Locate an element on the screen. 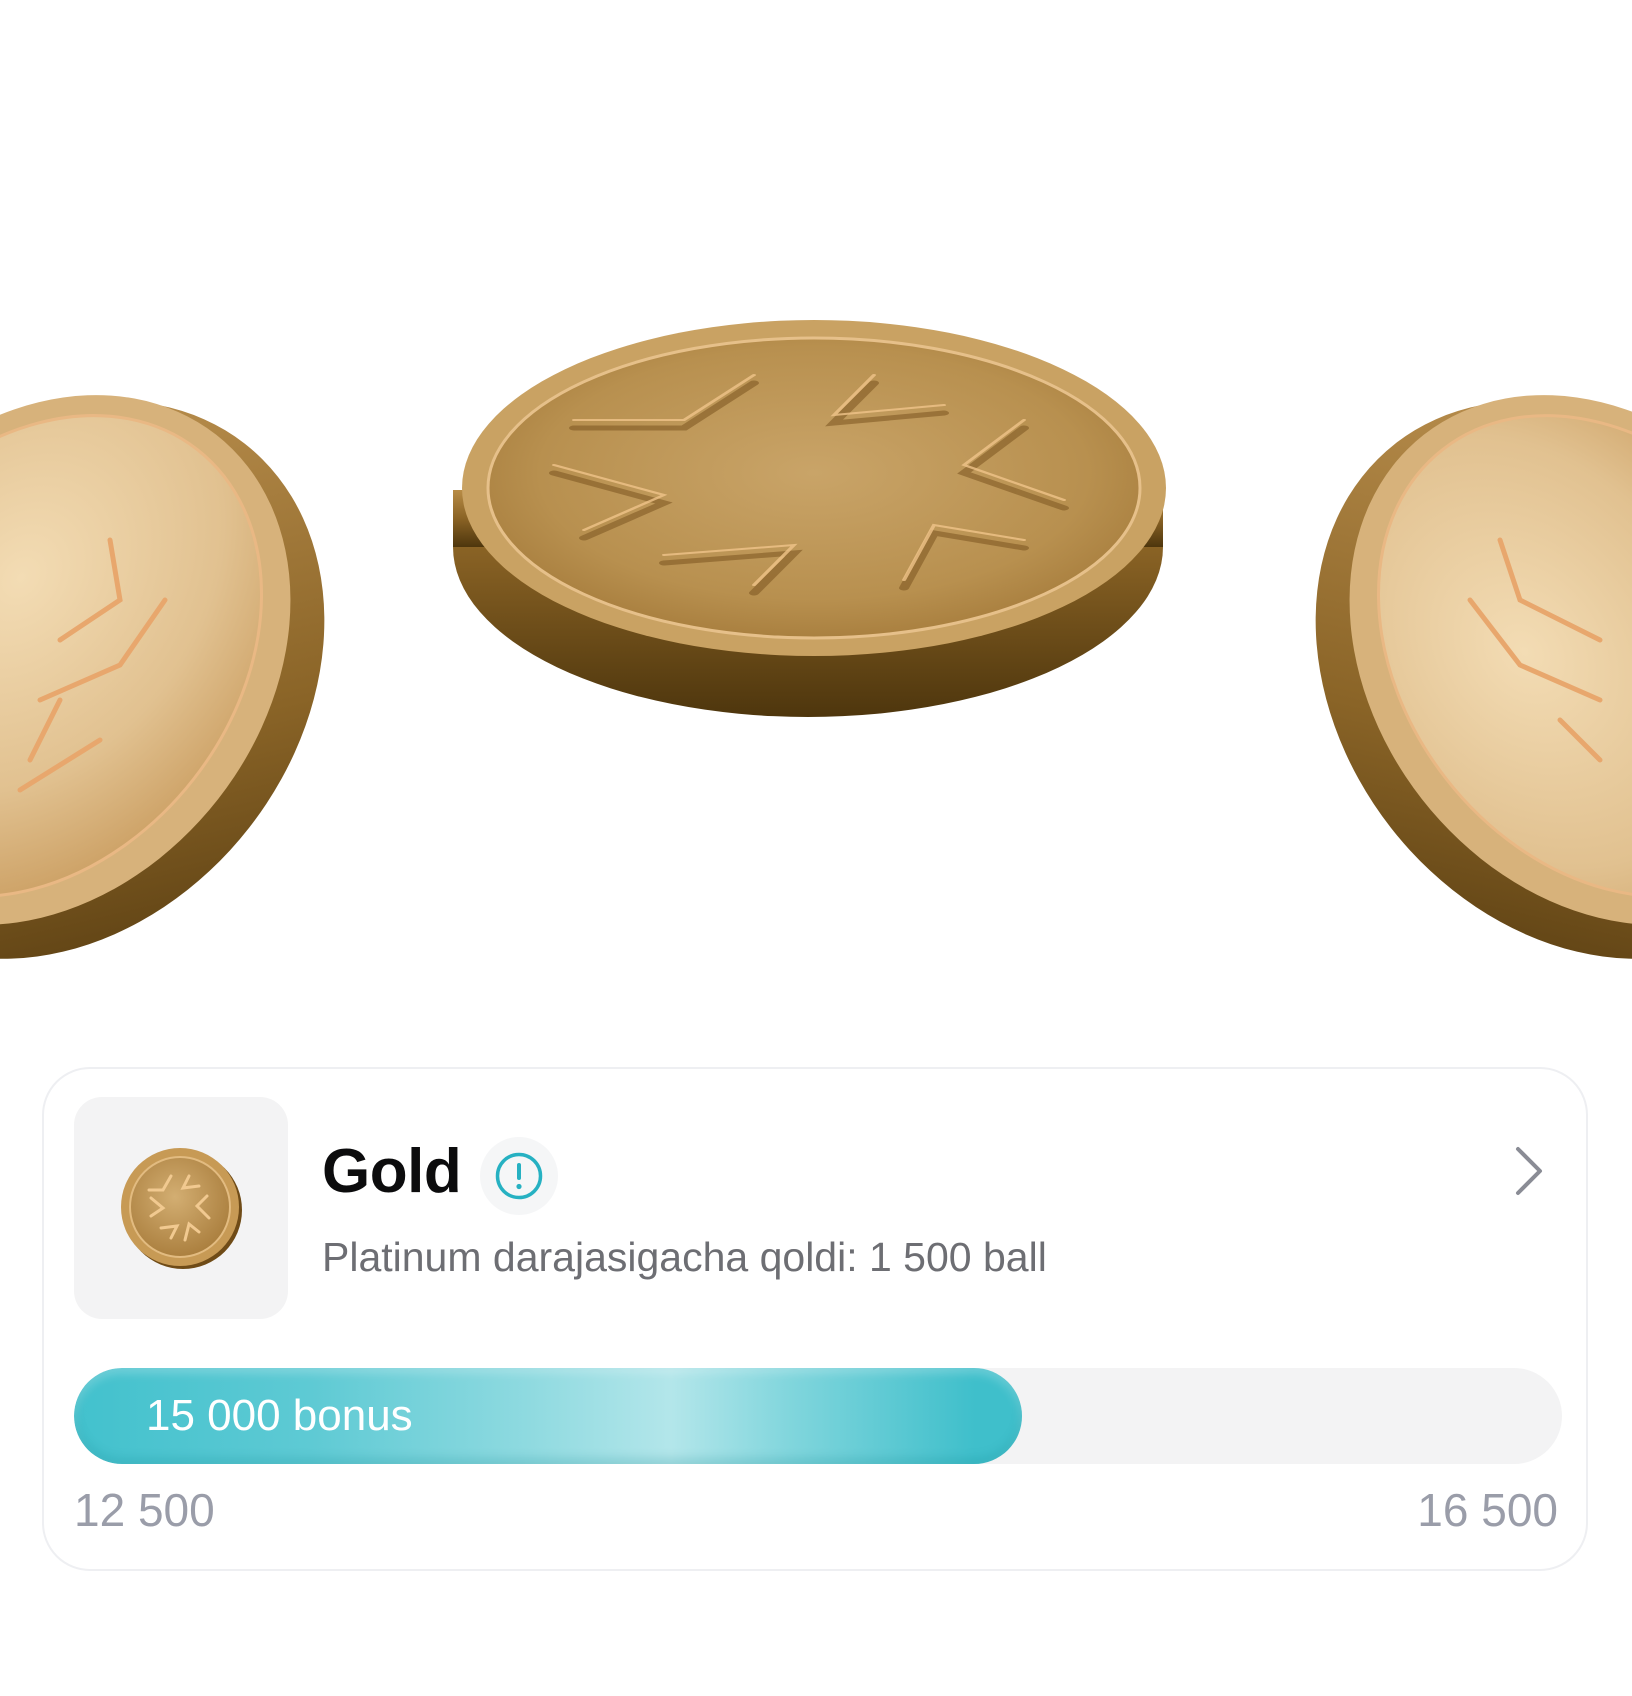 The height and width of the screenshot is (1696, 1632). info-button is located at coordinates (519, 1176).